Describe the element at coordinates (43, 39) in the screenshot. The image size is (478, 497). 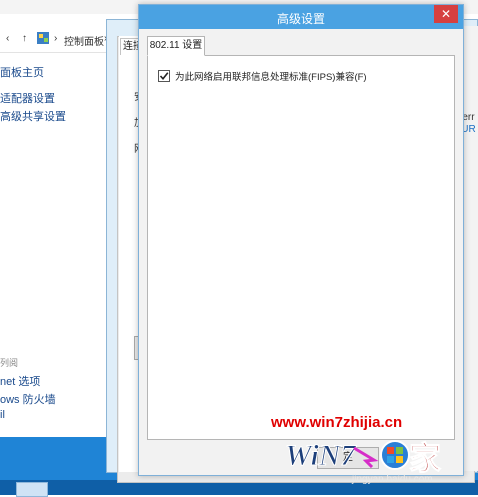
I see `control-panel-icon` at that location.